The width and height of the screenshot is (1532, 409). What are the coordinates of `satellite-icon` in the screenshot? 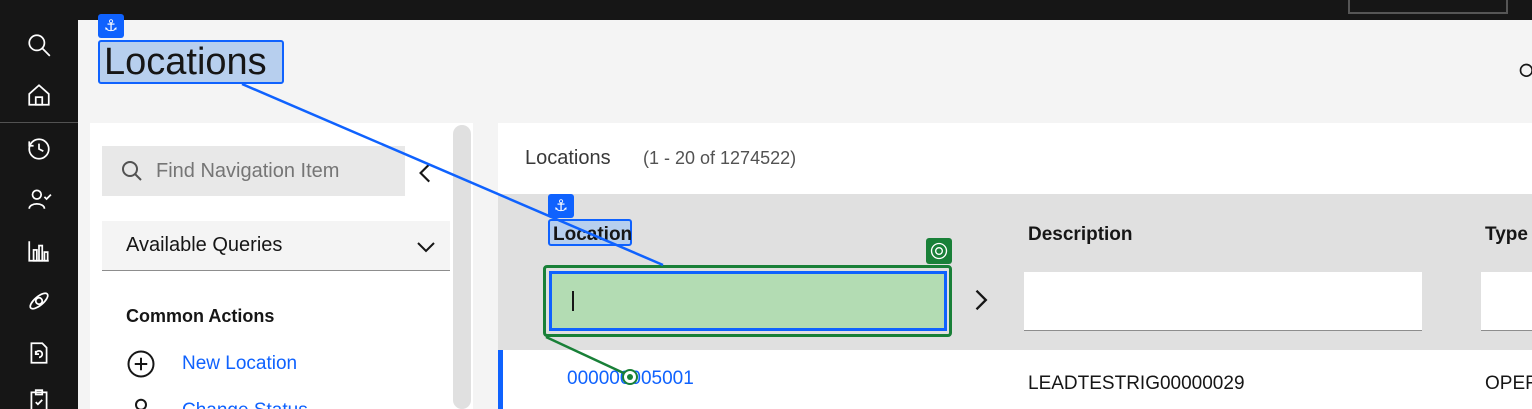 It's located at (39, 301).